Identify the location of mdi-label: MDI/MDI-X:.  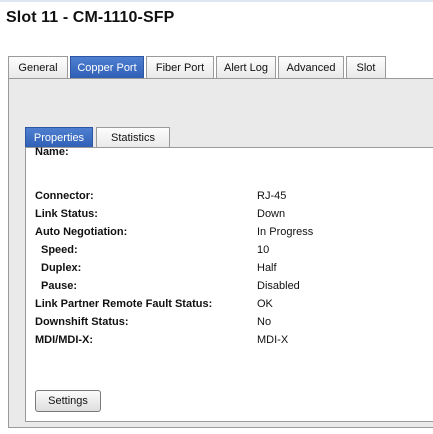
(64, 340).